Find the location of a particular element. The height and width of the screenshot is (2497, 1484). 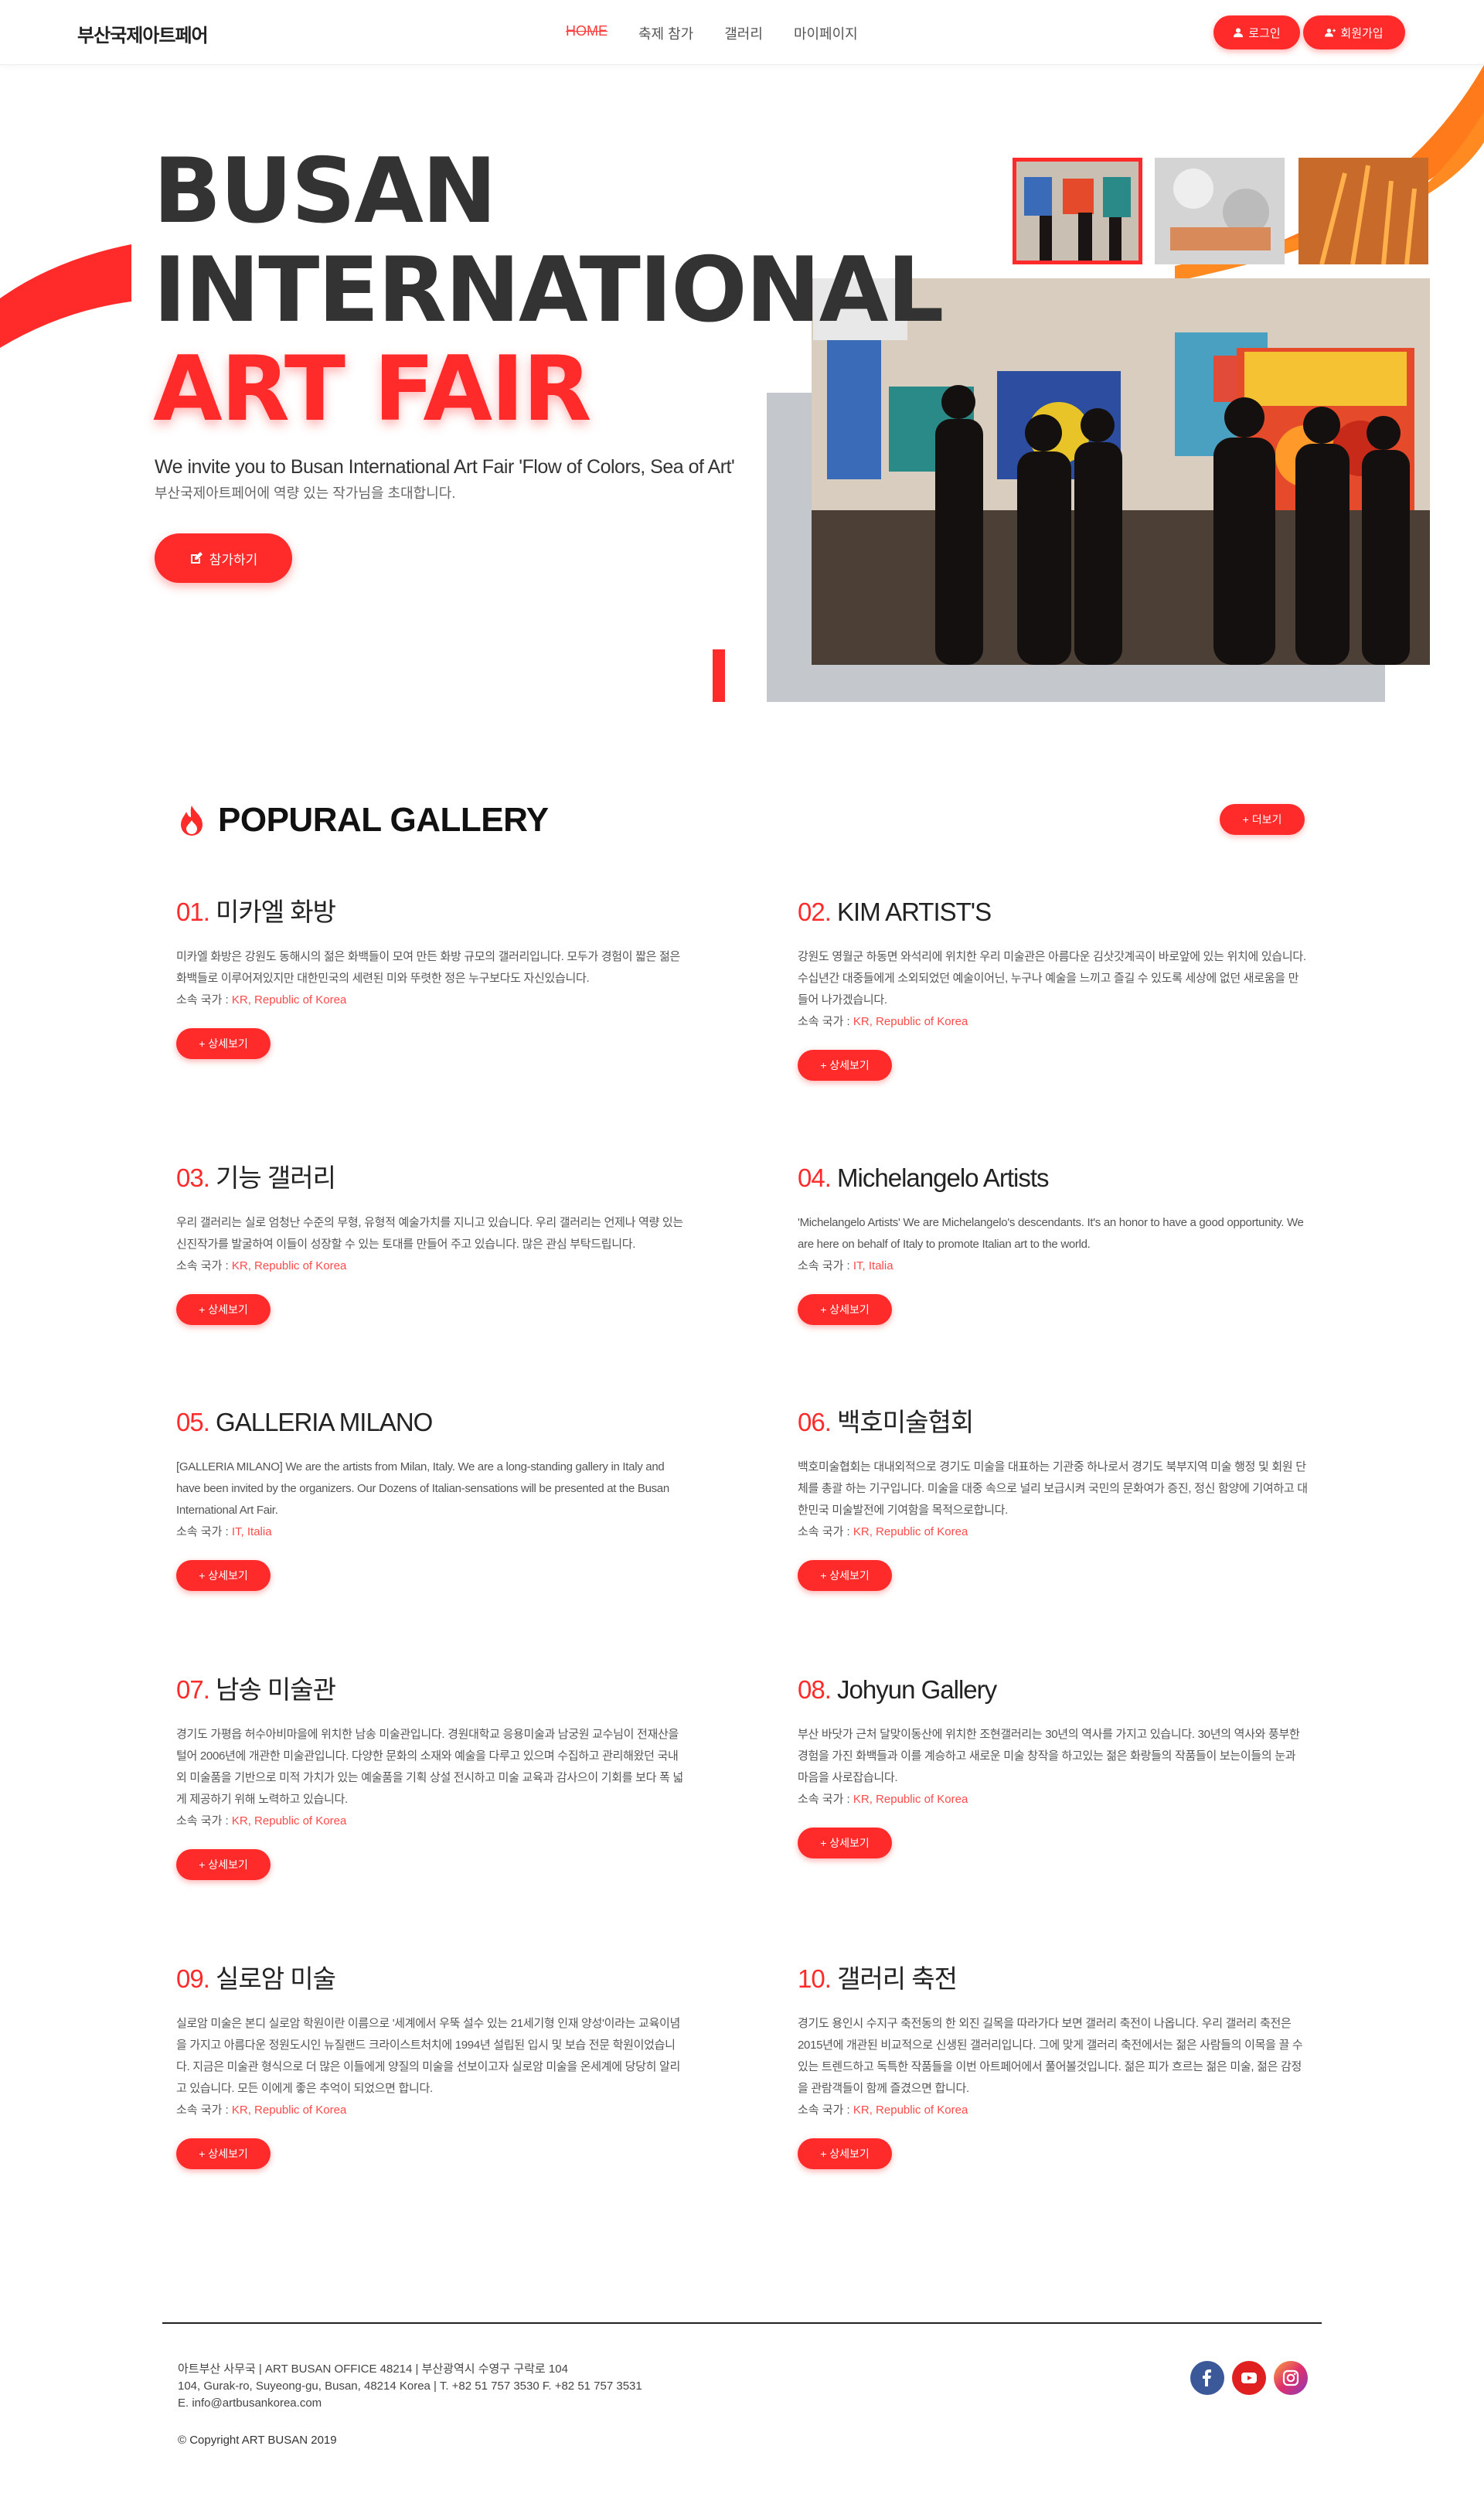

user-plus-icon is located at coordinates (1330, 32).